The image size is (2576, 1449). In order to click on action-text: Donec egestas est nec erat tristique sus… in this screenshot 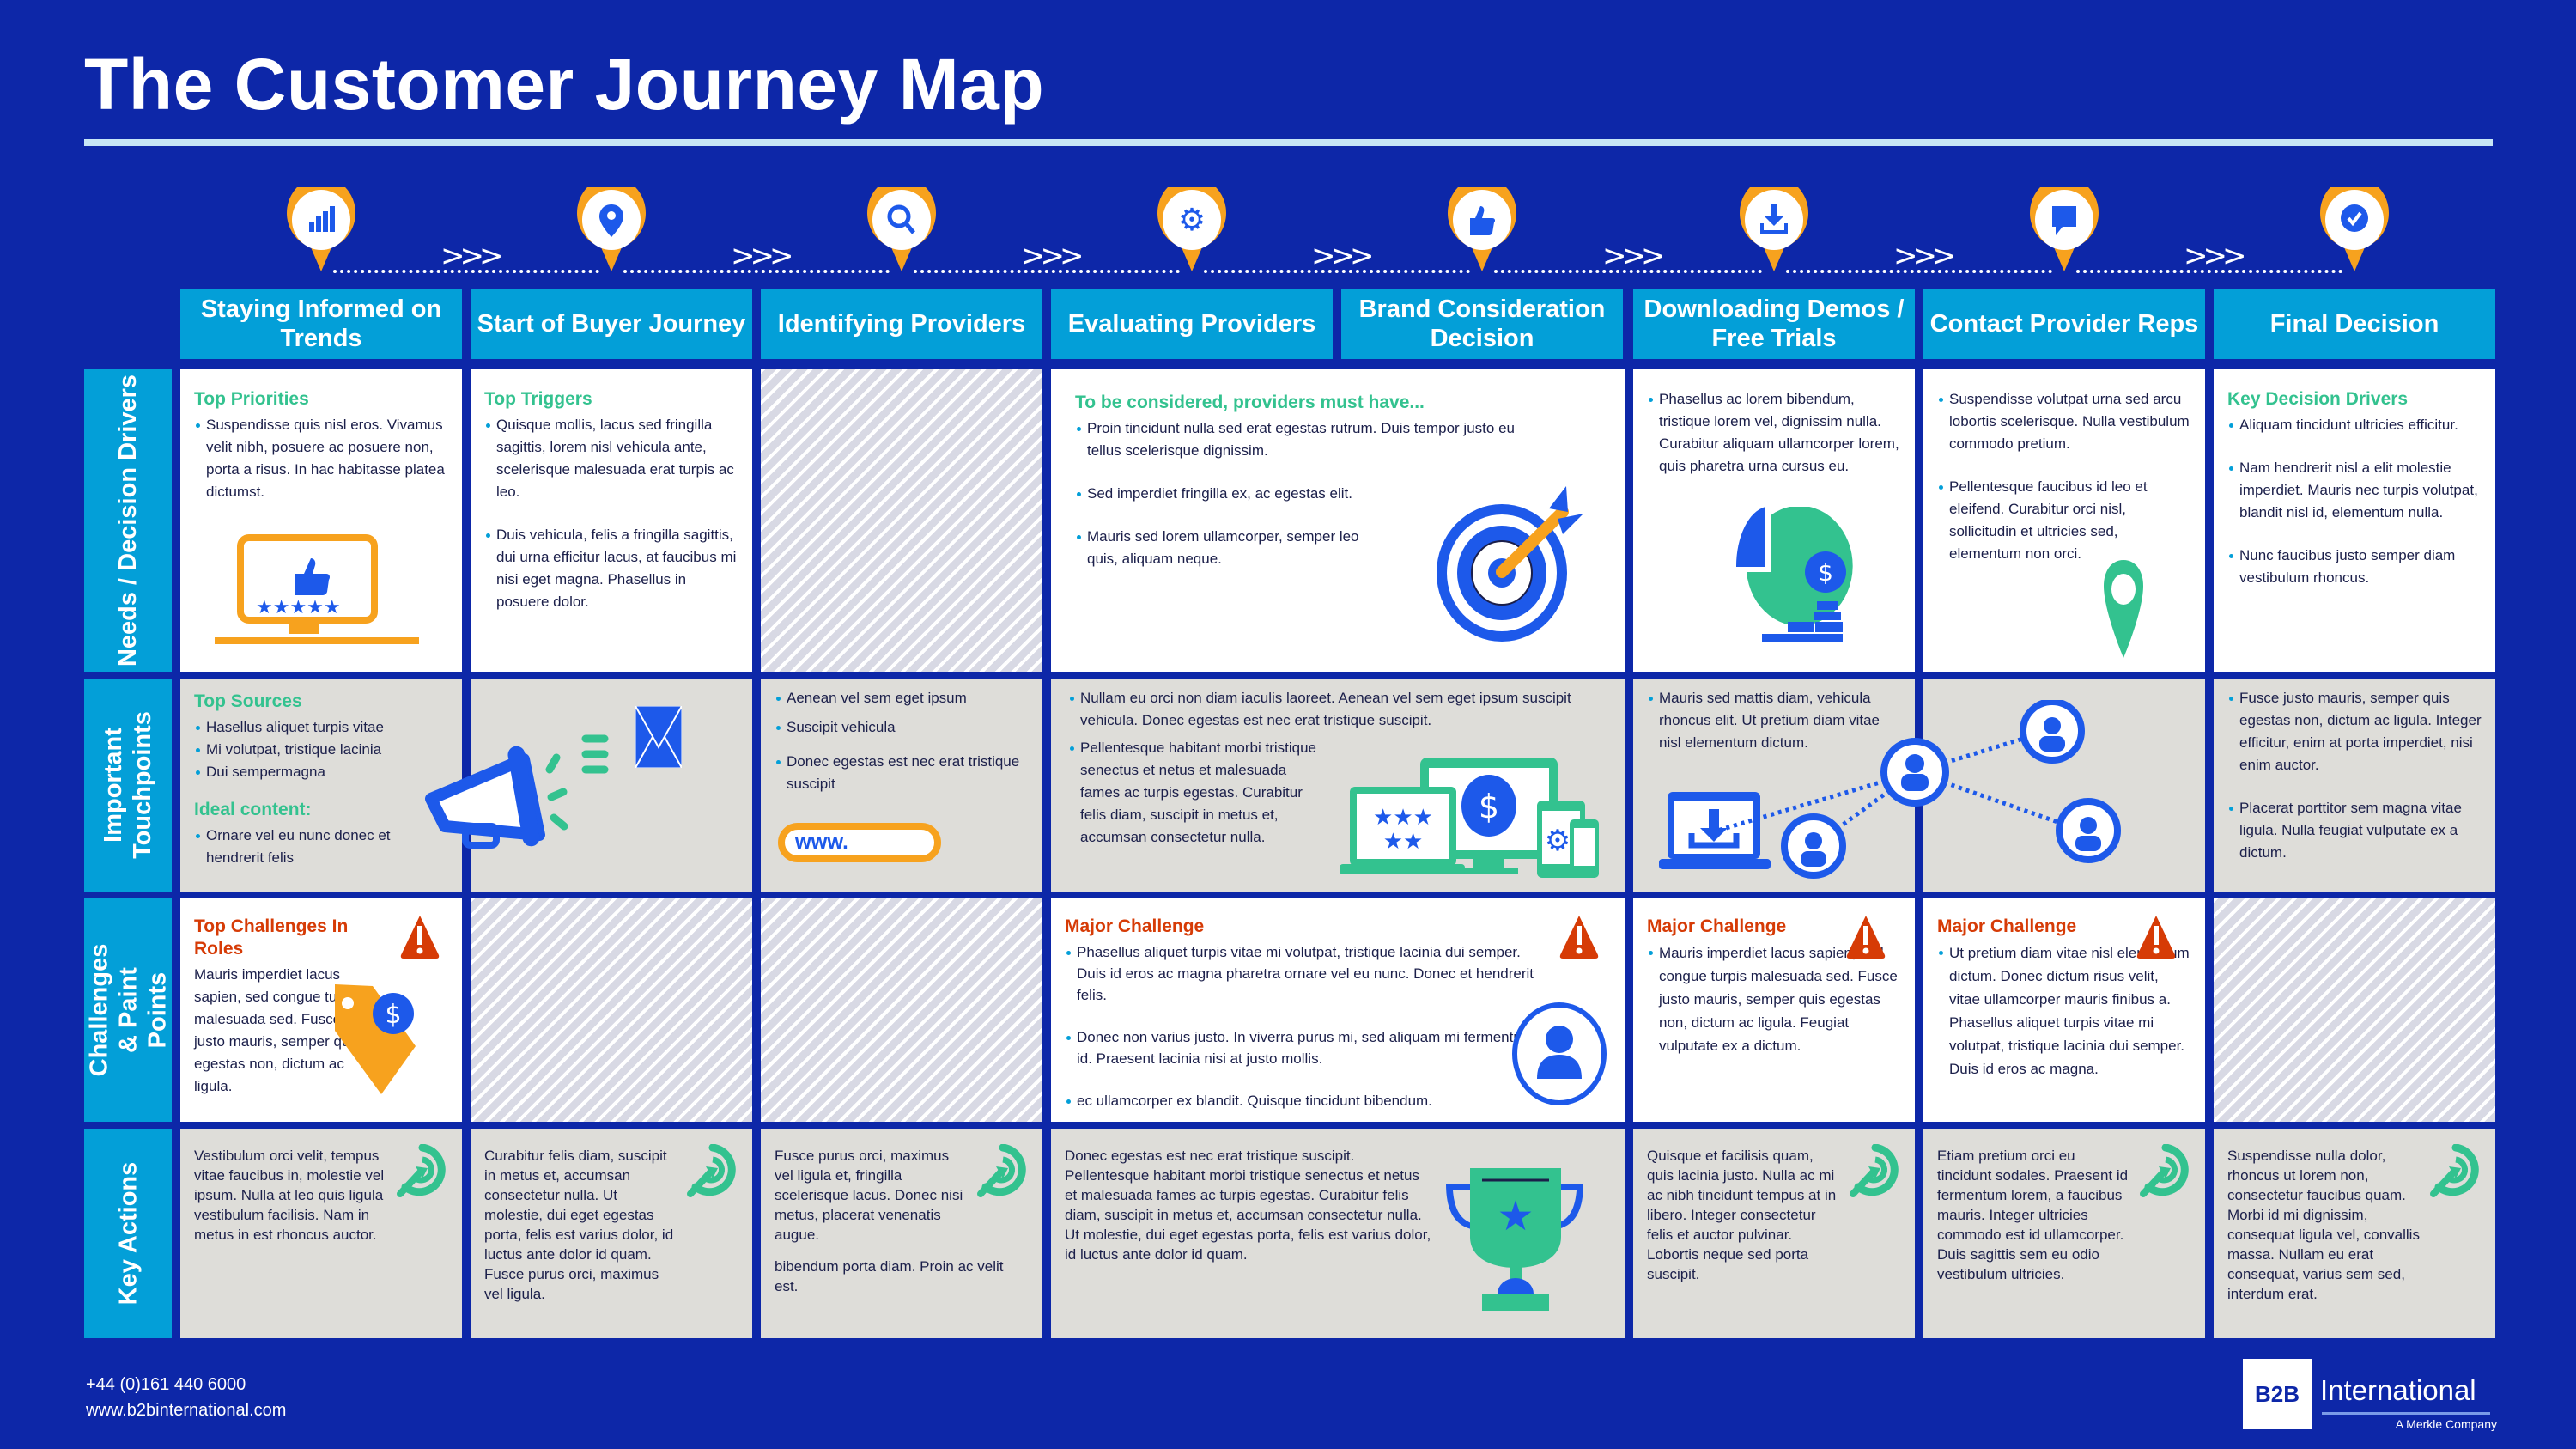, I will do `click(1248, 1205)`.